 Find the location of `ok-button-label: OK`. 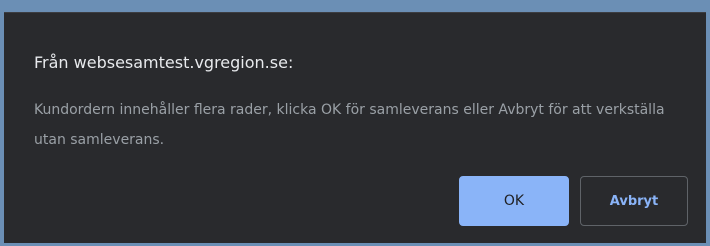

ok-button-label: OK is located at coordinates (514, 201).